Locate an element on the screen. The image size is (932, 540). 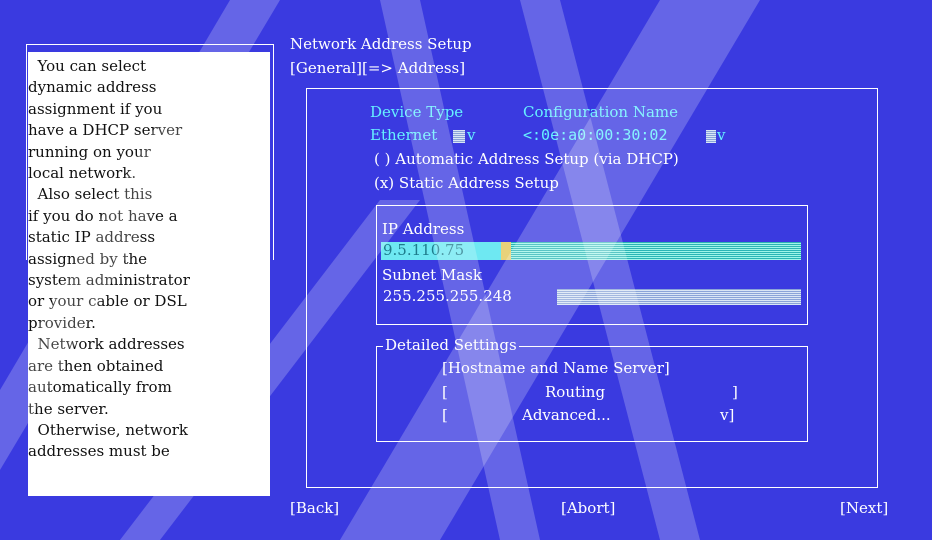
device-type-value: Ethernet is located at coordinates (404, 135).